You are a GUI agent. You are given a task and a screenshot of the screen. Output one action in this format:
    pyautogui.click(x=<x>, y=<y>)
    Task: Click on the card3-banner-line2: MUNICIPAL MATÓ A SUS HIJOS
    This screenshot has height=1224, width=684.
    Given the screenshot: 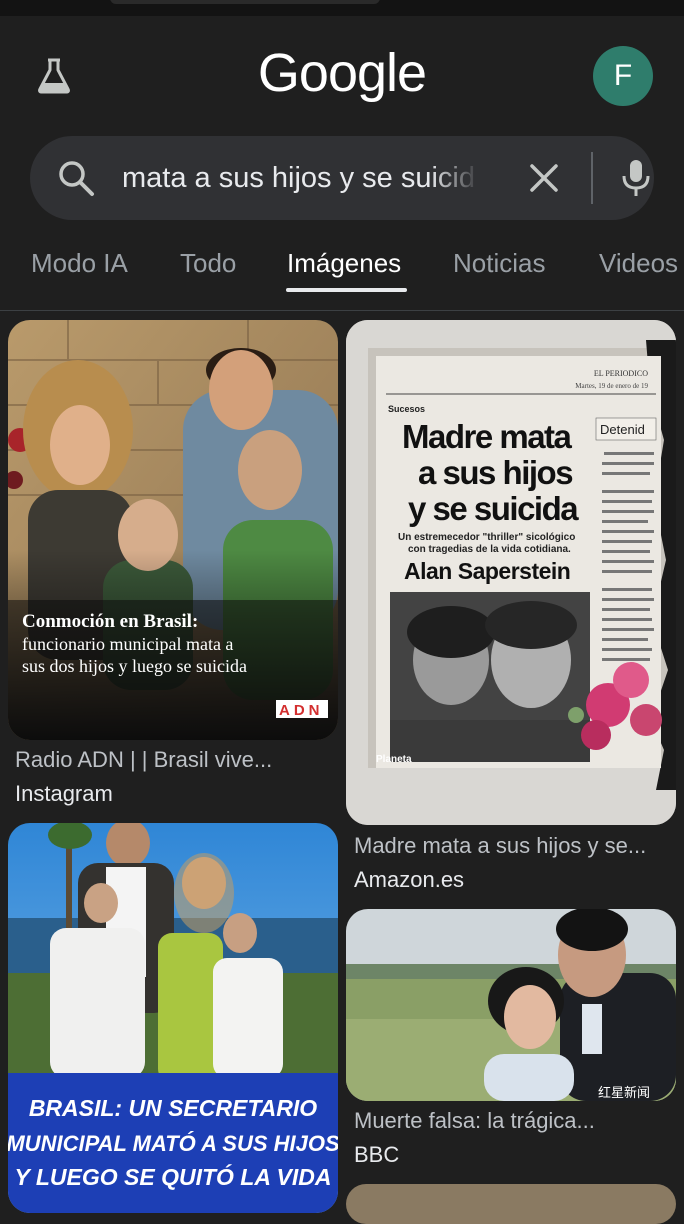 What is the action you would take?
    pyautogui.click(x=173, y=1143)
    